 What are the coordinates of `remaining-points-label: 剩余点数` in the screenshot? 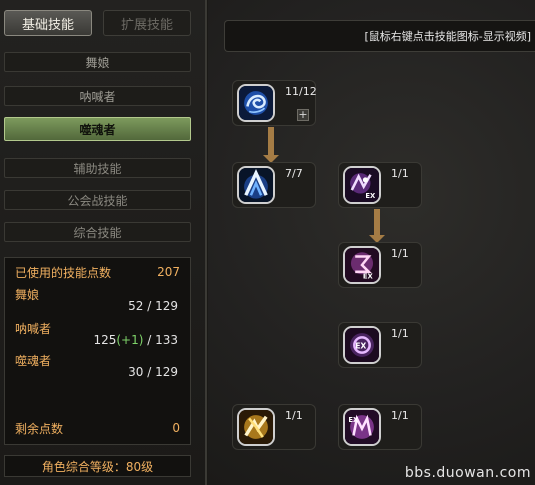 It's located at (39, 428).